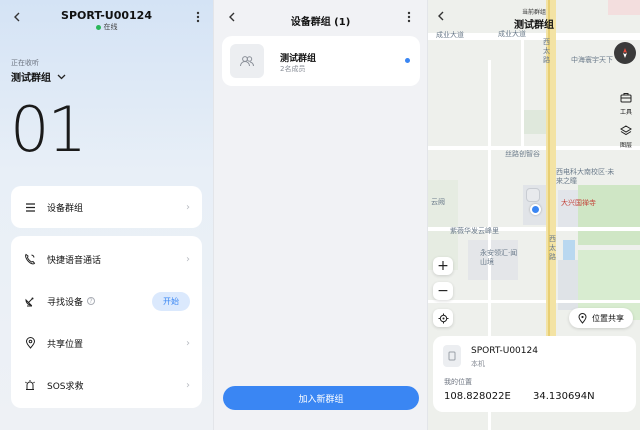 This screenshot has height=430, width=640. Describe the element at coordinates (30, 385) in the screenshot. I see `alarm-siren-icon` at that location.